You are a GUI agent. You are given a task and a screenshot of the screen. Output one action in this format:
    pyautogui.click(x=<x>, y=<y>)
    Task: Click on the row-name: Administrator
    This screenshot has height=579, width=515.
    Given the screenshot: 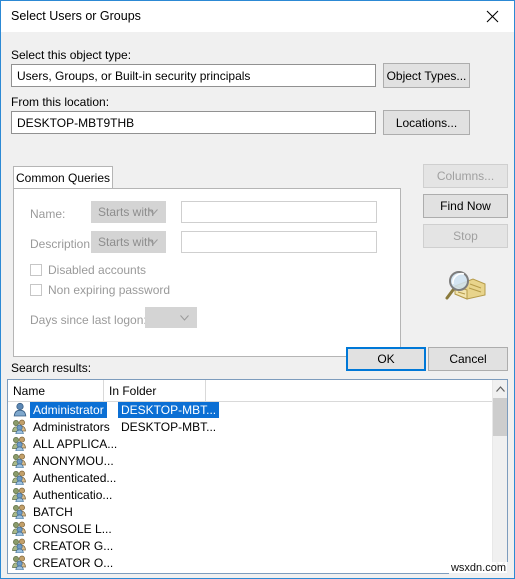 What is the action you would take?
    pyautogui.click(x=68, y=409)
    